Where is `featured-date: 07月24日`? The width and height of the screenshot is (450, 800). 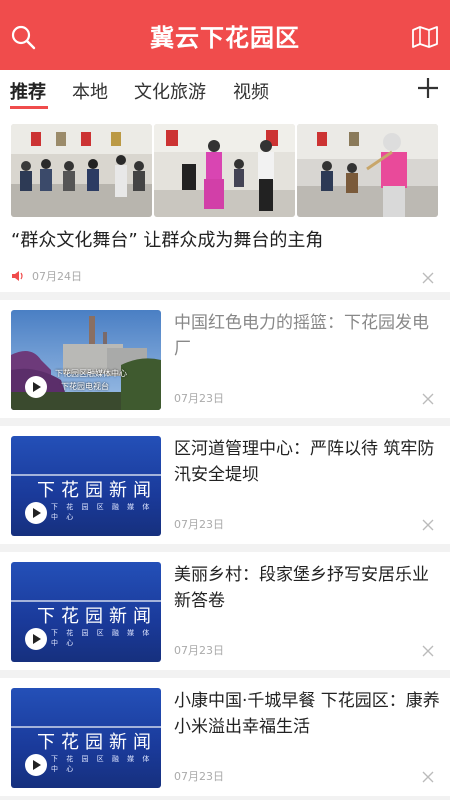 featured-date: 07月24日 is located at coordinates (57, 276).